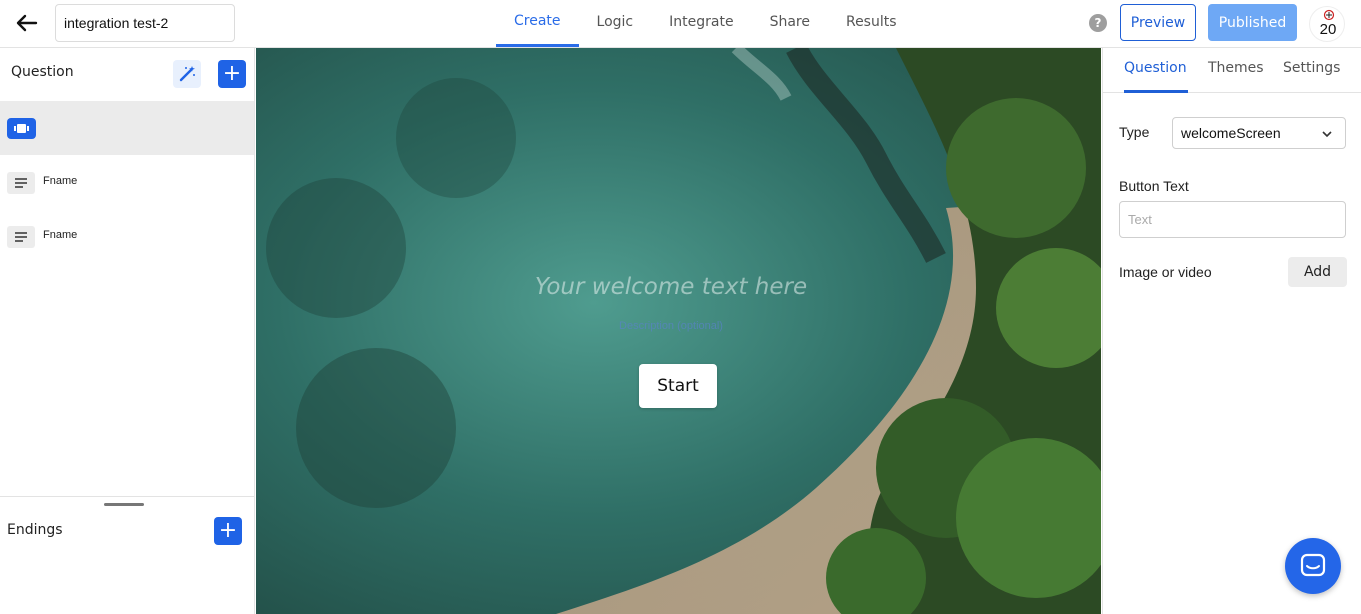 Image resolution: width=1361 pixels, height=614 pixels. What do you see at coordinates (124, 504) in the screenshot?
I see `resize-handle` at bounding box center [124, 504].